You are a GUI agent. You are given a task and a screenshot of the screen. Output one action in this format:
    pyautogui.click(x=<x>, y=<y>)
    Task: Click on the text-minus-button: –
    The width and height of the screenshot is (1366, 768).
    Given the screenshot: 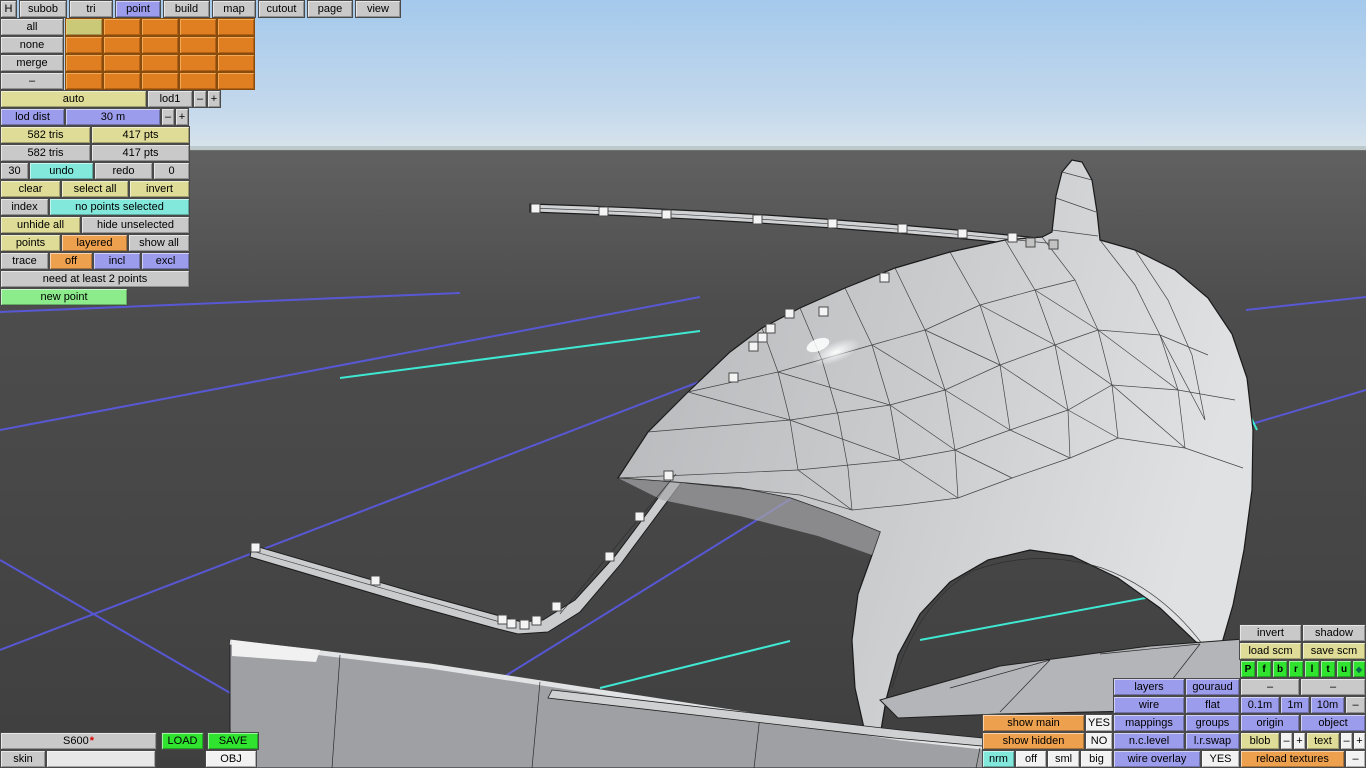 What is the action you would take?
    pyautogui.click(x=1346, y=741)
    